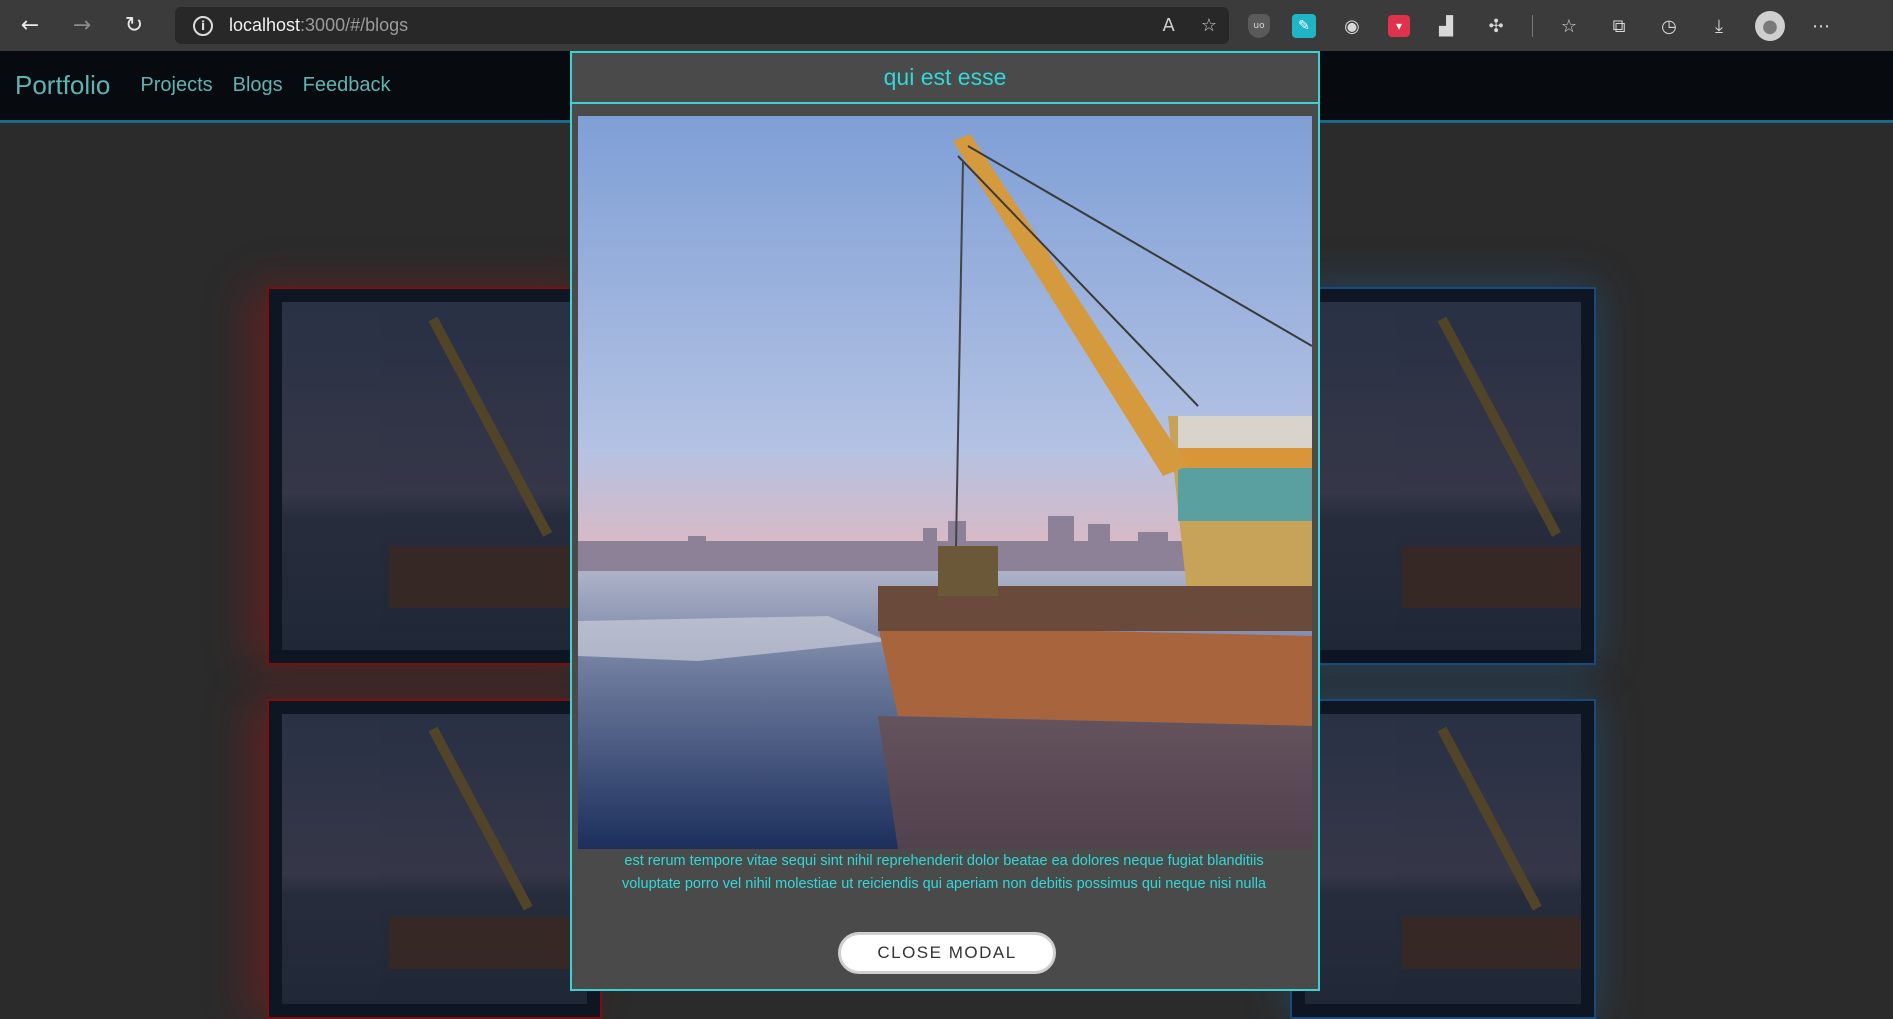 The height and width of the screenshot is (1019, 1893). Describe the element at coordinates (1569, 26) in the screenshot. I see `favorites-icon: ☆` at that location.